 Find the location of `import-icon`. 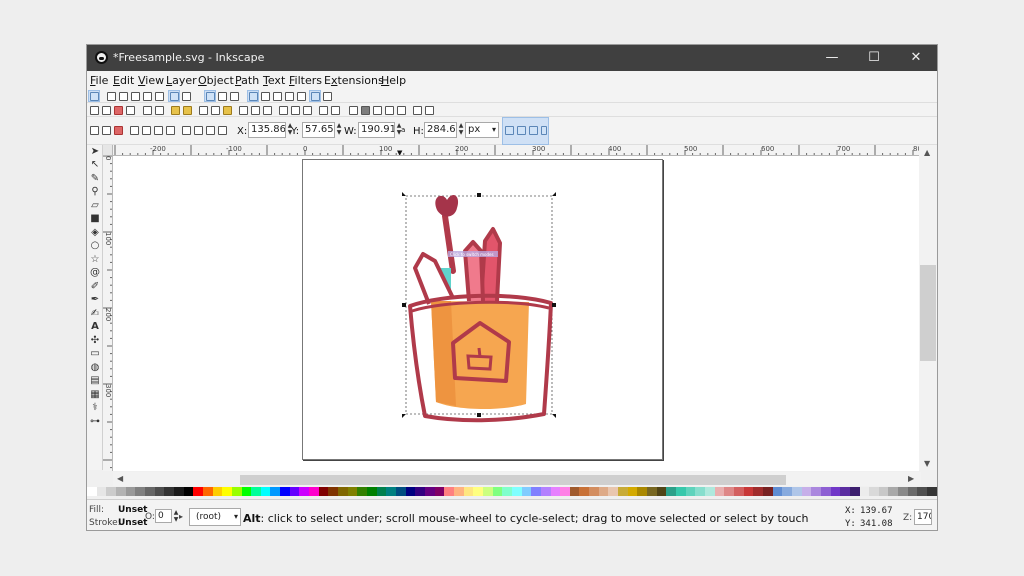

import-icon is located at coordinates (147, 110).